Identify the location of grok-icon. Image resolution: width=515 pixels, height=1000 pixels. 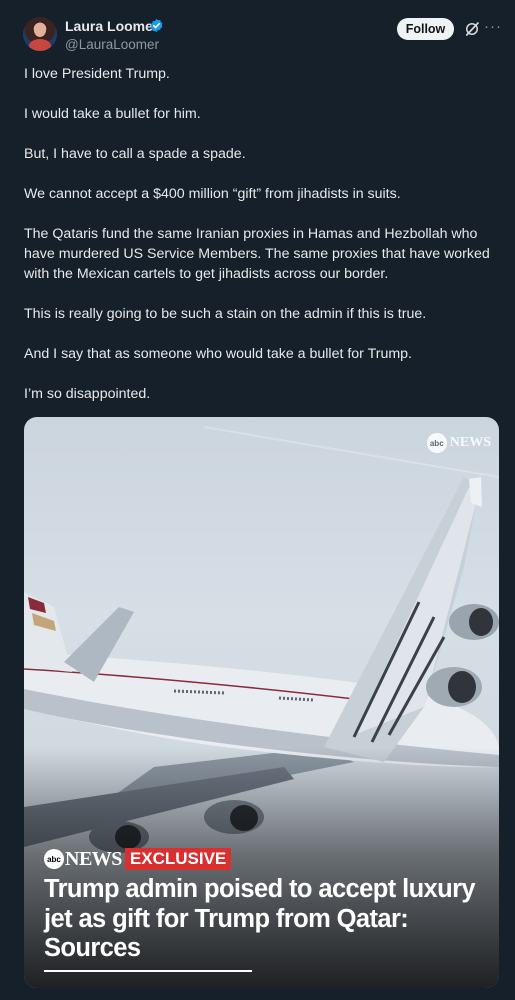
(472, 29).